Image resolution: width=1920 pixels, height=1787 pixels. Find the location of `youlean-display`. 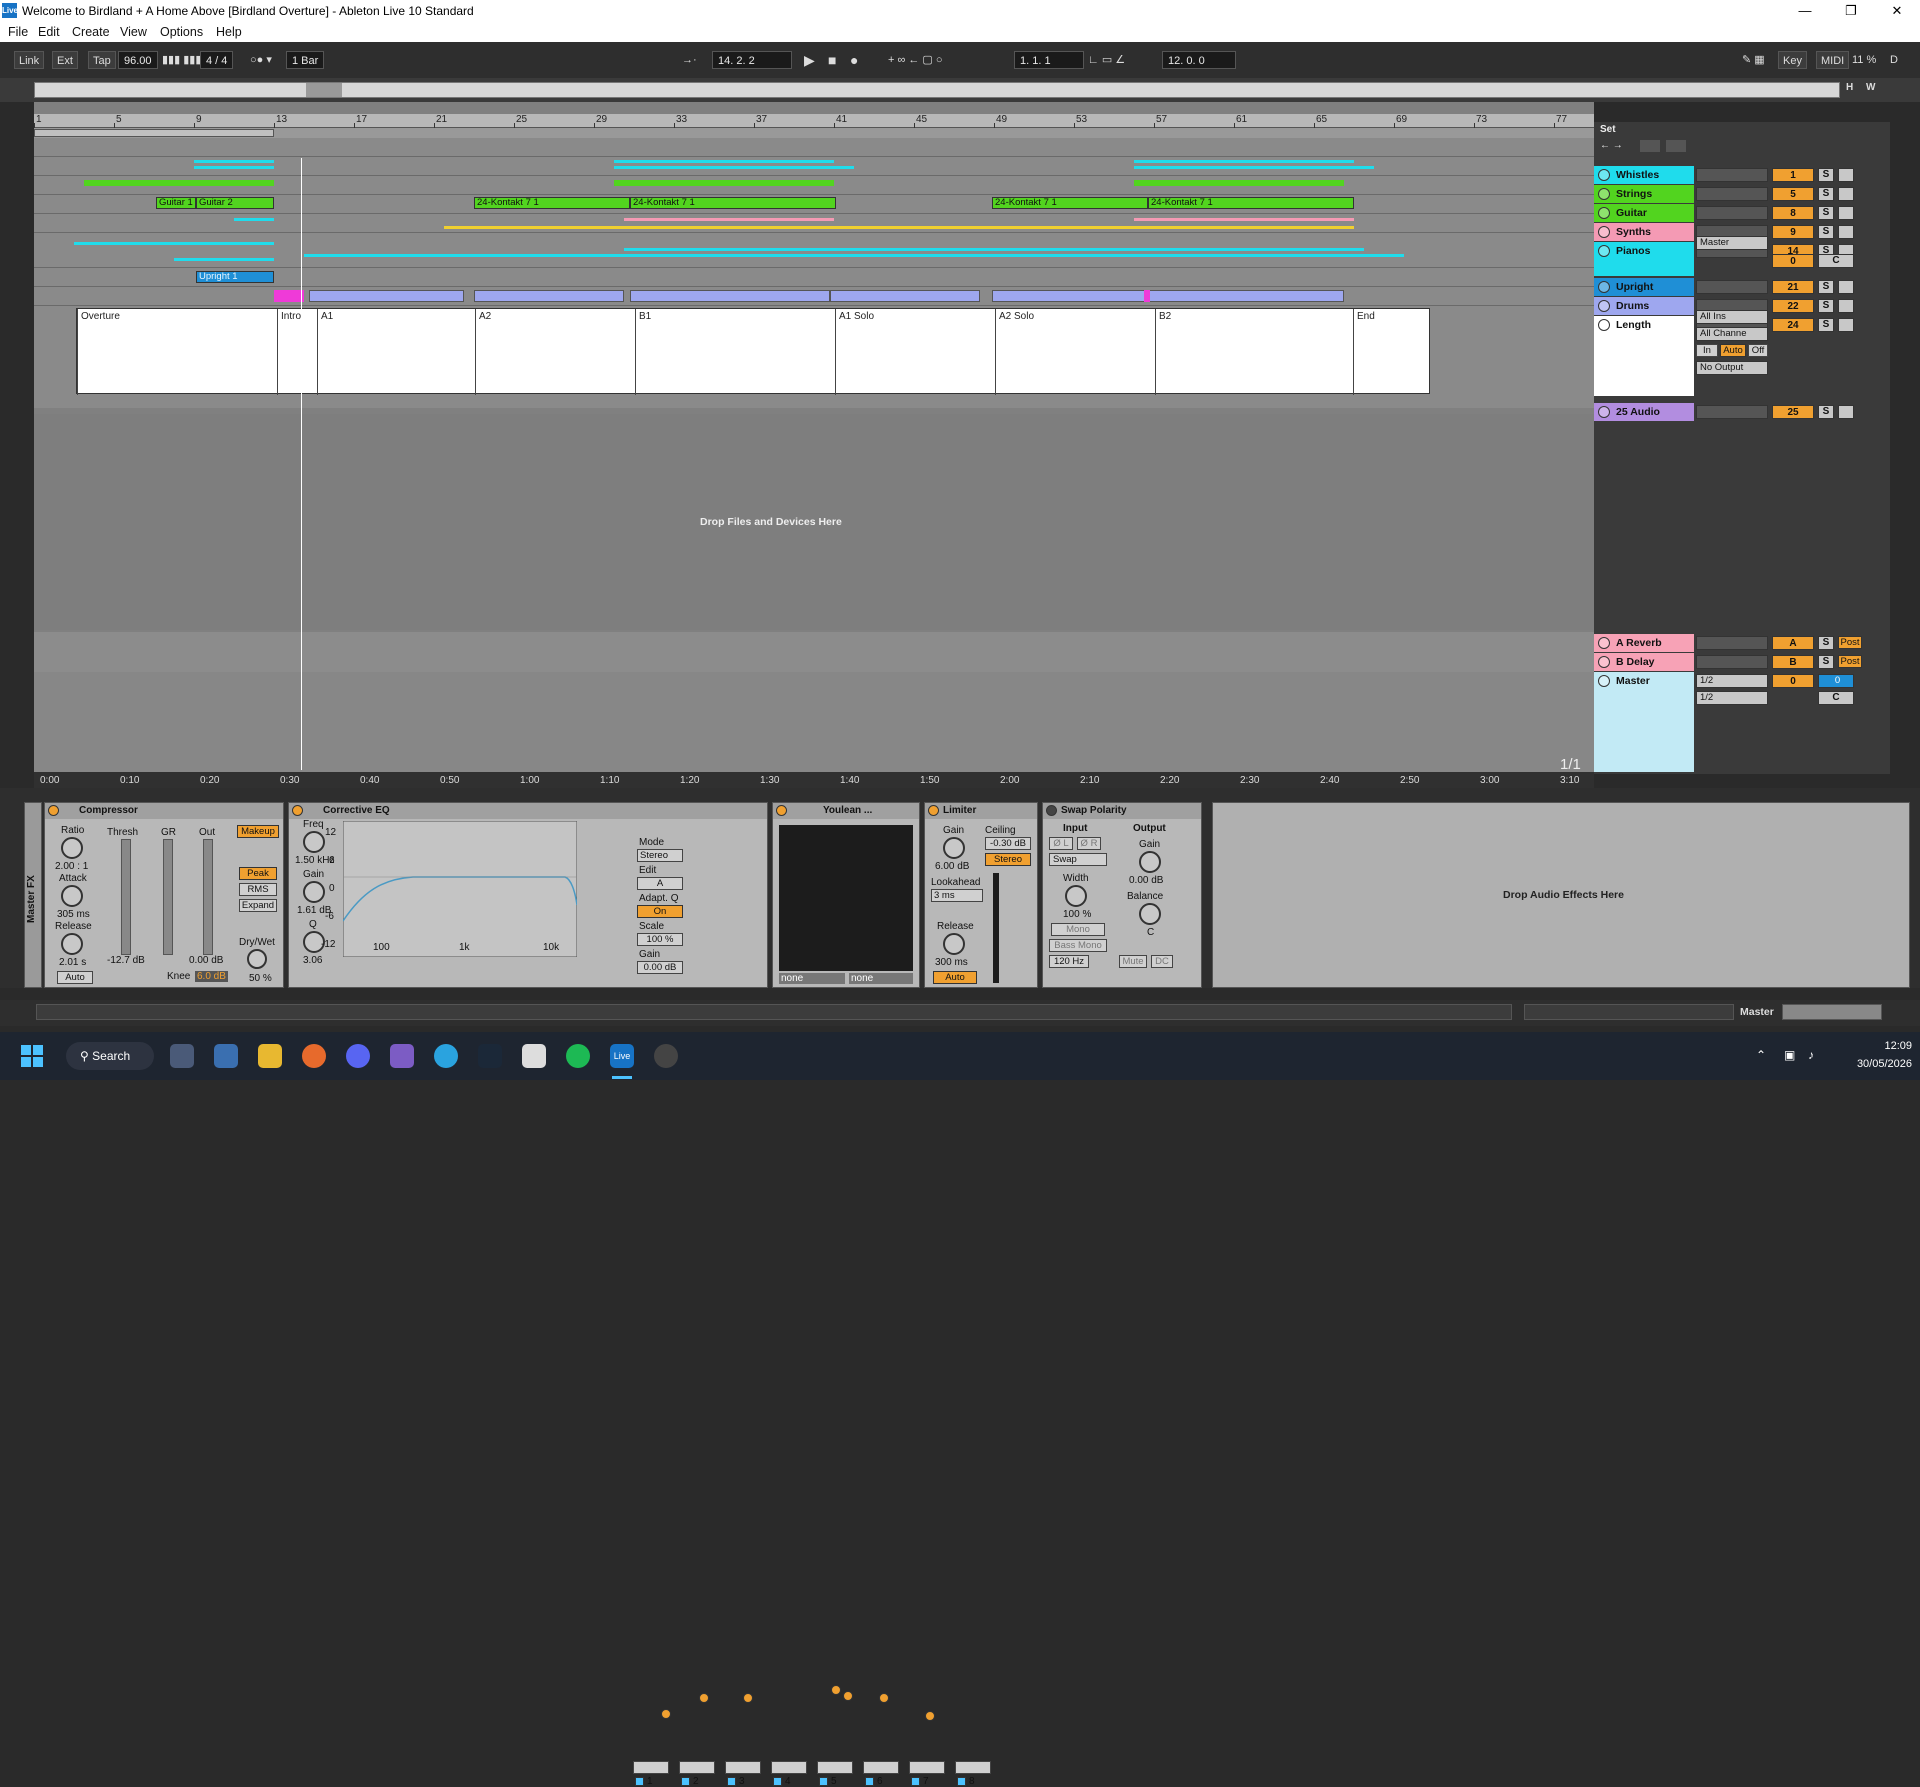

youlean-display is located at coordinates (846, 898).